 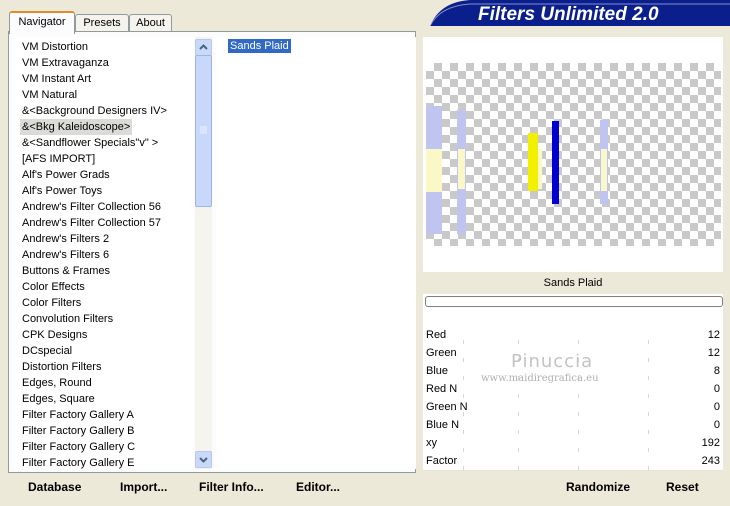 What do you see at coordinates (78, 447) in the screenshot?
I see `category-item: Filter Factory Gallery C` at bounding box center [78, 447].